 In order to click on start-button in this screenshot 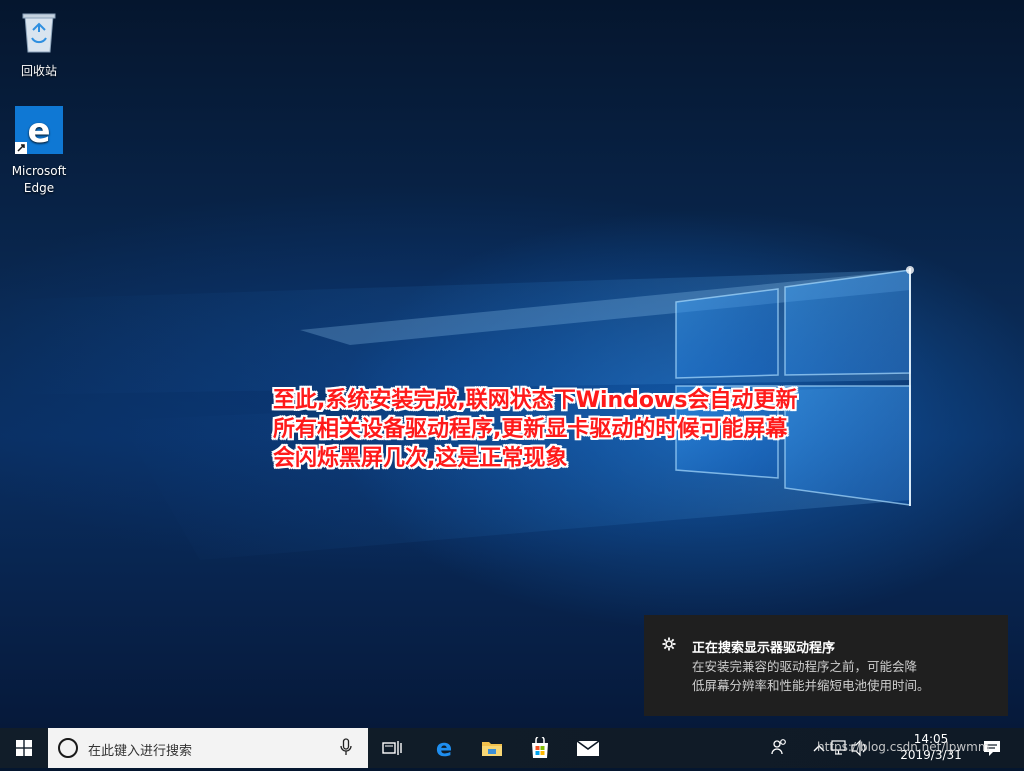, I will do `click(24, 748)`.